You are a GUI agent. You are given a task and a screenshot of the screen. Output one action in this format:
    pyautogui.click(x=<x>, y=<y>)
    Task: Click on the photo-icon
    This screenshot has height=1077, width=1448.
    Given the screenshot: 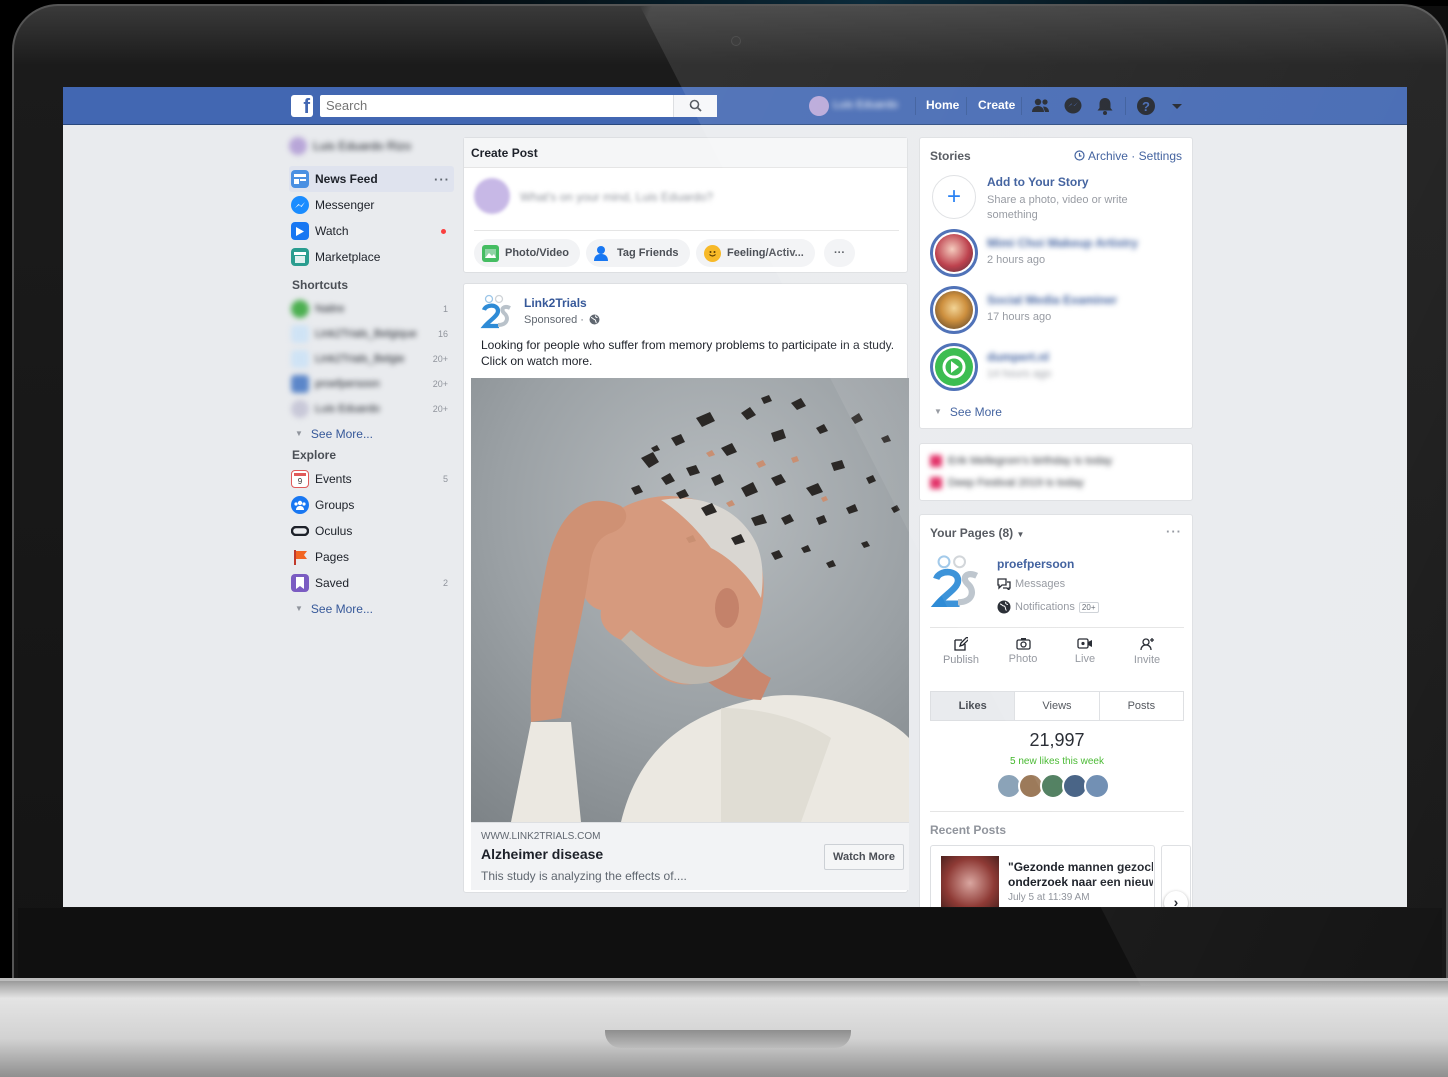 What is the action you would take?
    pyautogui.click(x=490, y=253)
    